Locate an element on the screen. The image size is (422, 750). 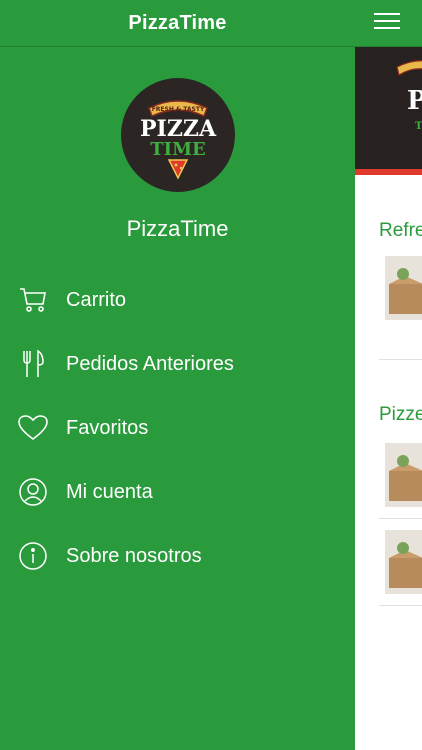
app-name: PizzaTime is located at coordinates (177, 228).